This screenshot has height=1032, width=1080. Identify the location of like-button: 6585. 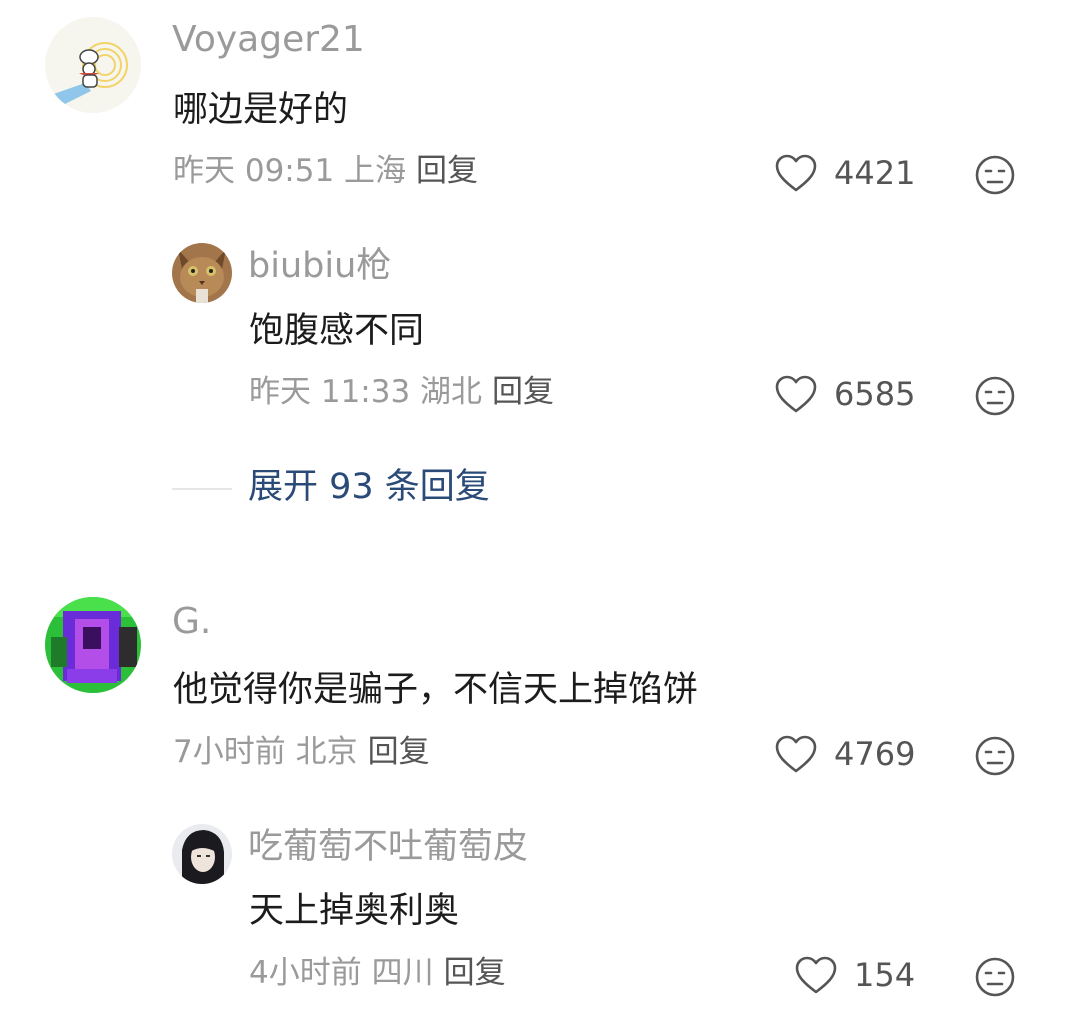
(844, 394).